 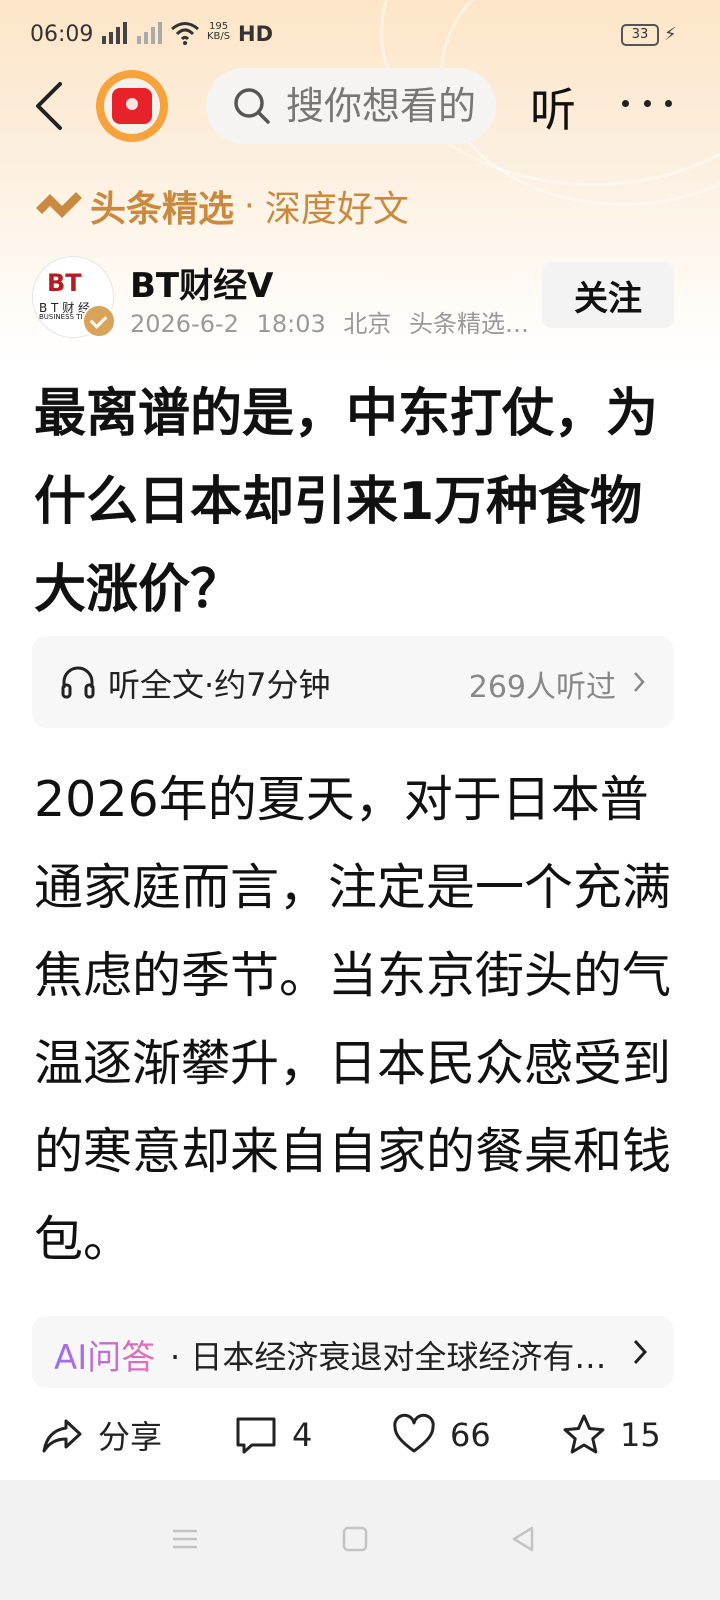 What do you see at coordinates (252, 106) in the screenshot?
I see `search-icon` at bounding box center [252, 106].